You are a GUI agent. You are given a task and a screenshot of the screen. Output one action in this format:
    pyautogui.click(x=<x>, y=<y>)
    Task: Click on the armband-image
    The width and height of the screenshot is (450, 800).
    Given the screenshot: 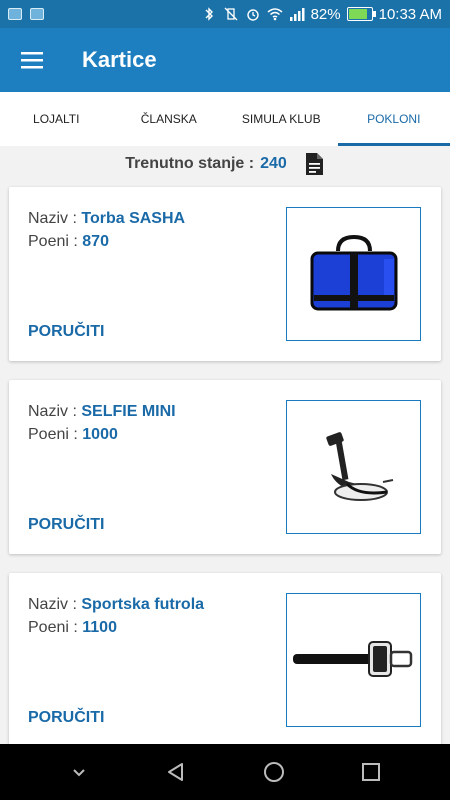 What is the action you would take?
    pyautogui.click(x=353, y=660)
    